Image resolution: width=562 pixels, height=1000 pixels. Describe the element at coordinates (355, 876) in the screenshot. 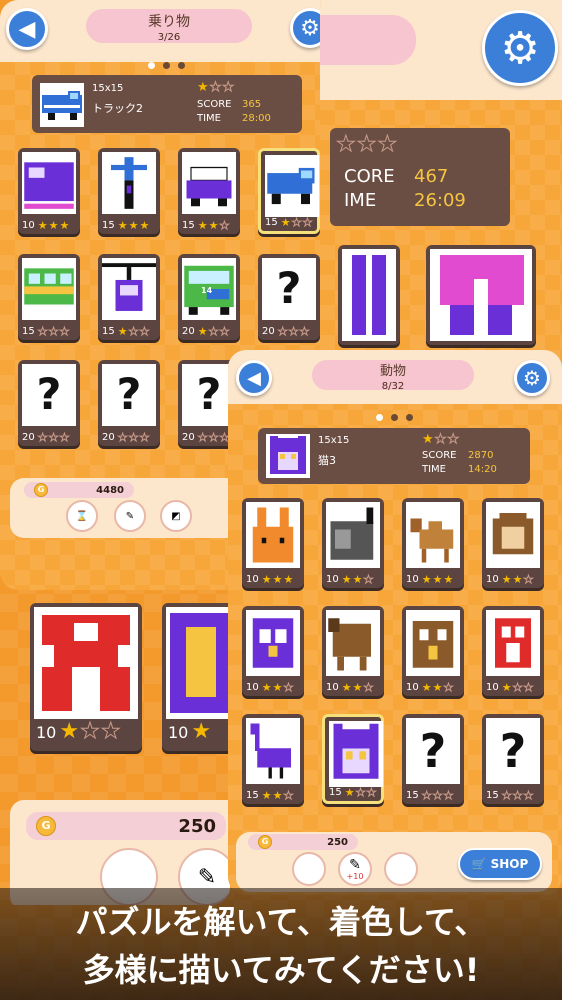

I see `pencil-item-badge: +10` at that location.